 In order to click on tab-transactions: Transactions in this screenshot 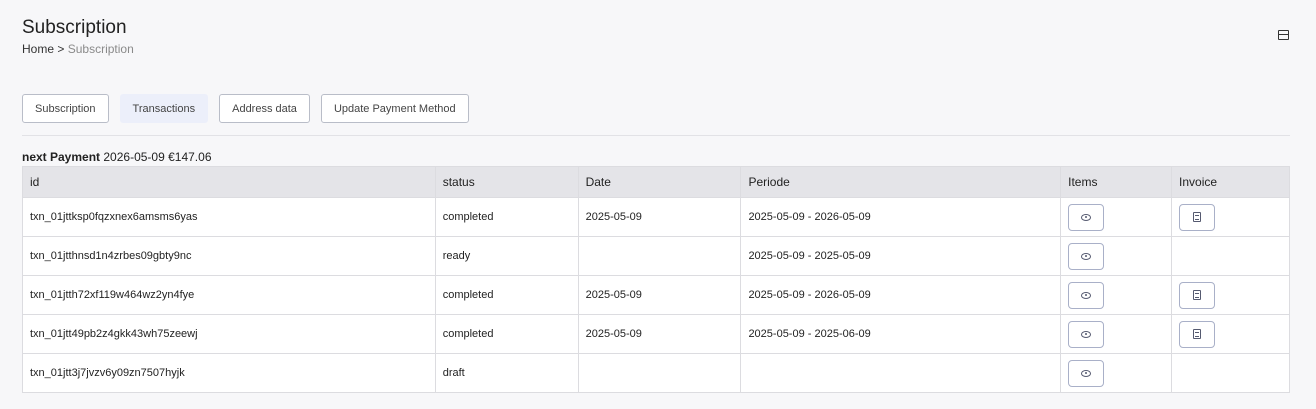, I will do `click(164, 108)`.